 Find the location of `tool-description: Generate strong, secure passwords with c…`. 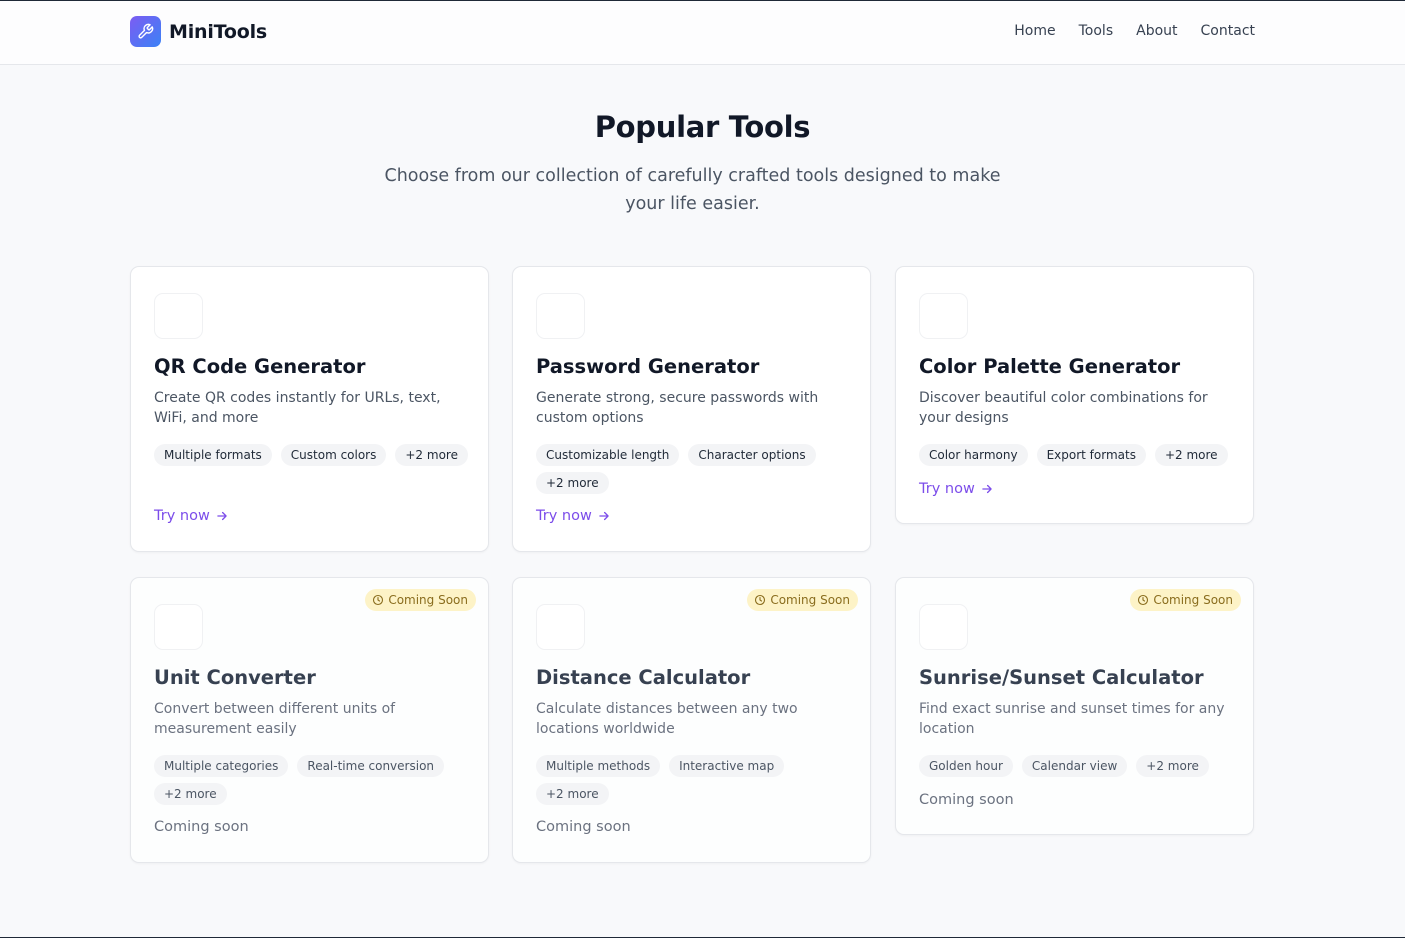

tool-description: Generate strong, secure passwords with c… is located at coordinates (677, 408).